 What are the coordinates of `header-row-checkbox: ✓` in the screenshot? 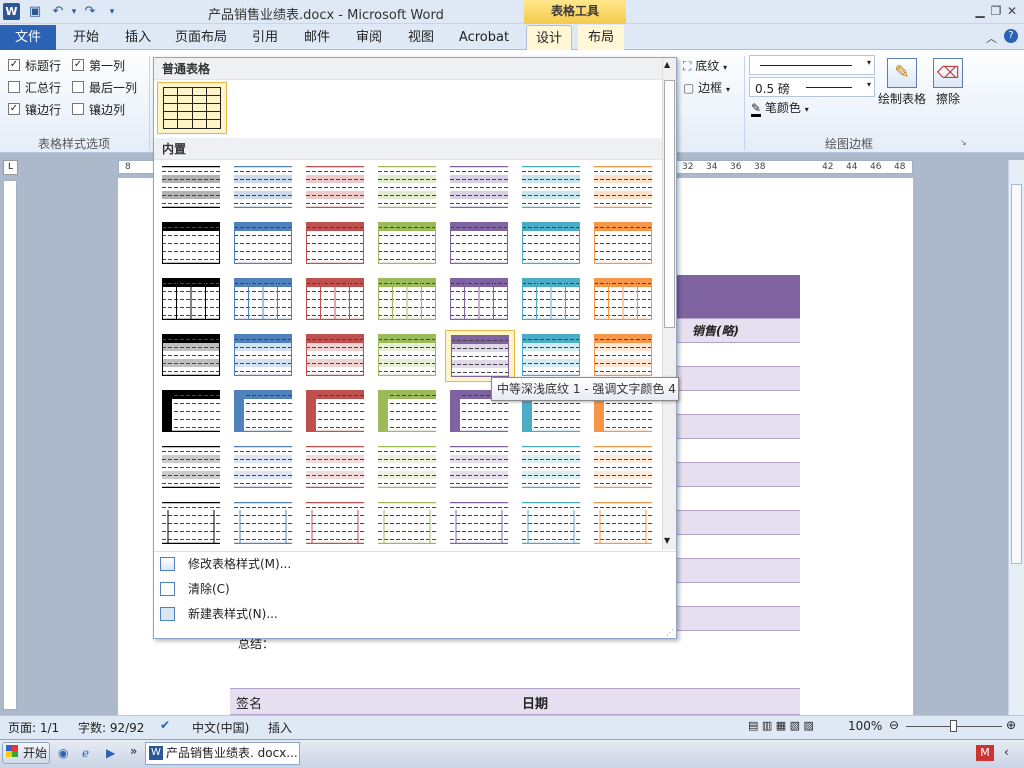 It's located at (14, 65).